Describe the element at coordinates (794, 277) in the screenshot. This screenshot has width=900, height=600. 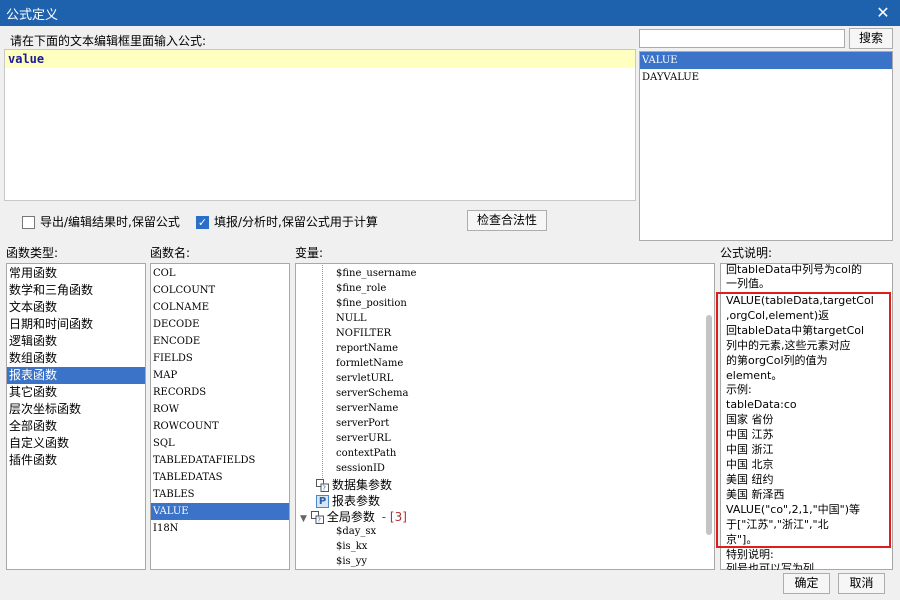
I see `description-top-text: 回tableData中列号为col的 一列值。` at that location.